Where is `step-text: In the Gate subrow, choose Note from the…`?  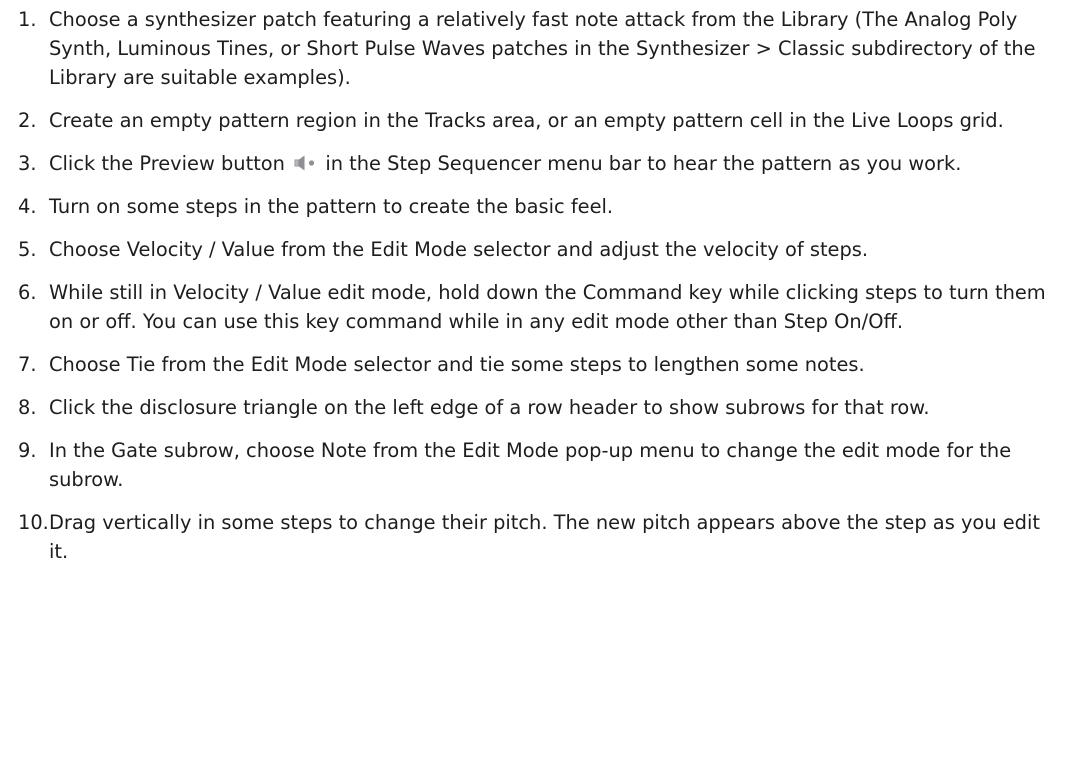 step-text: In the Gate subrow, choose Note from the… is located at coordinates (530, 465).